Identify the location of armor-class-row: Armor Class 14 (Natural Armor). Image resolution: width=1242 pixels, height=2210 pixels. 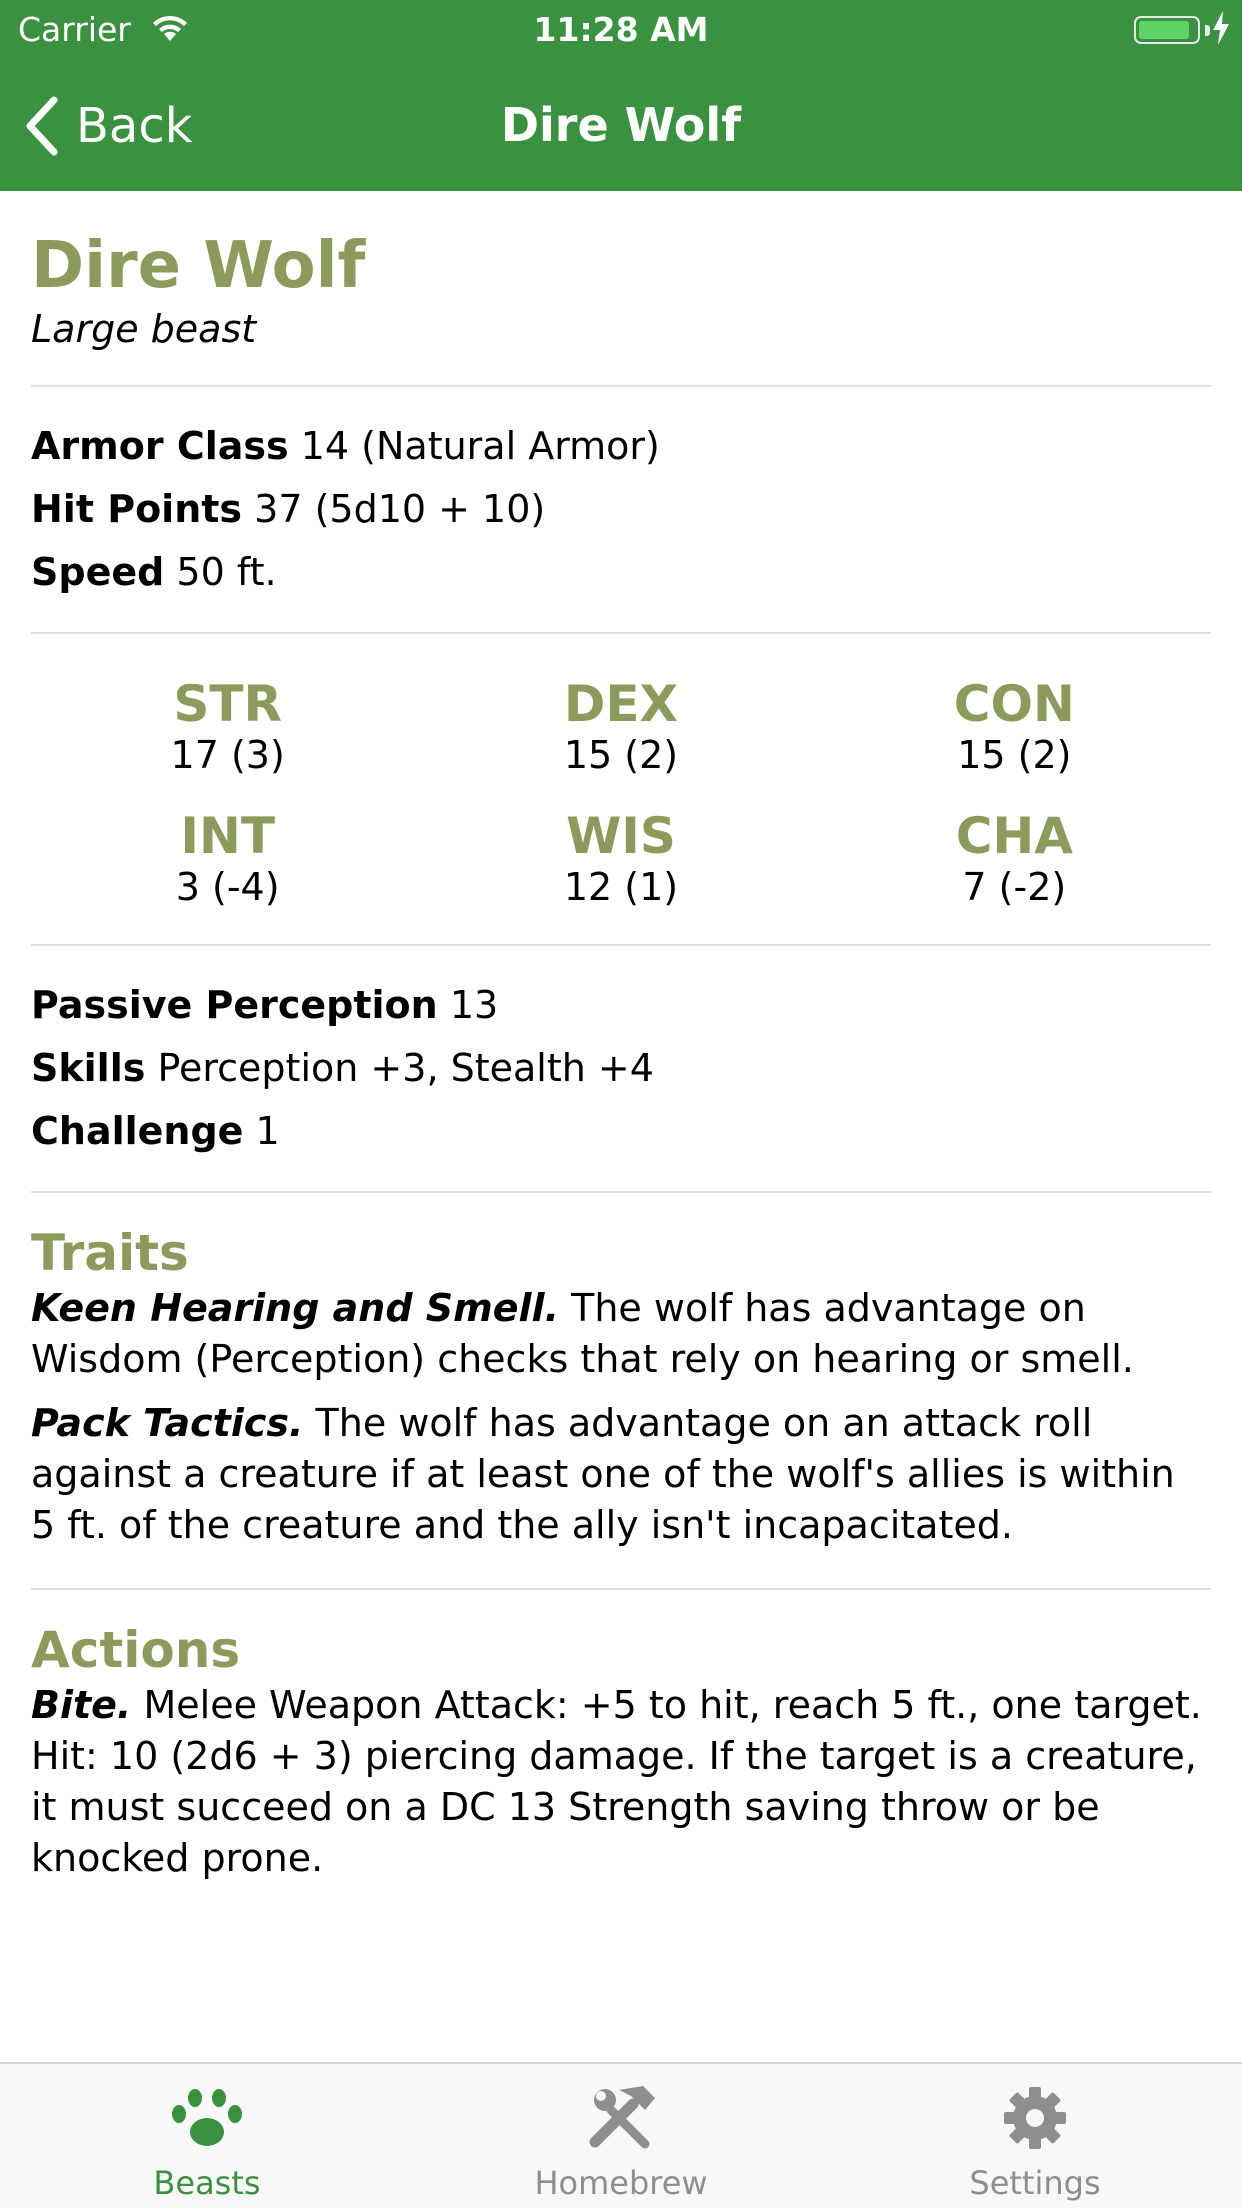
(621, 446).